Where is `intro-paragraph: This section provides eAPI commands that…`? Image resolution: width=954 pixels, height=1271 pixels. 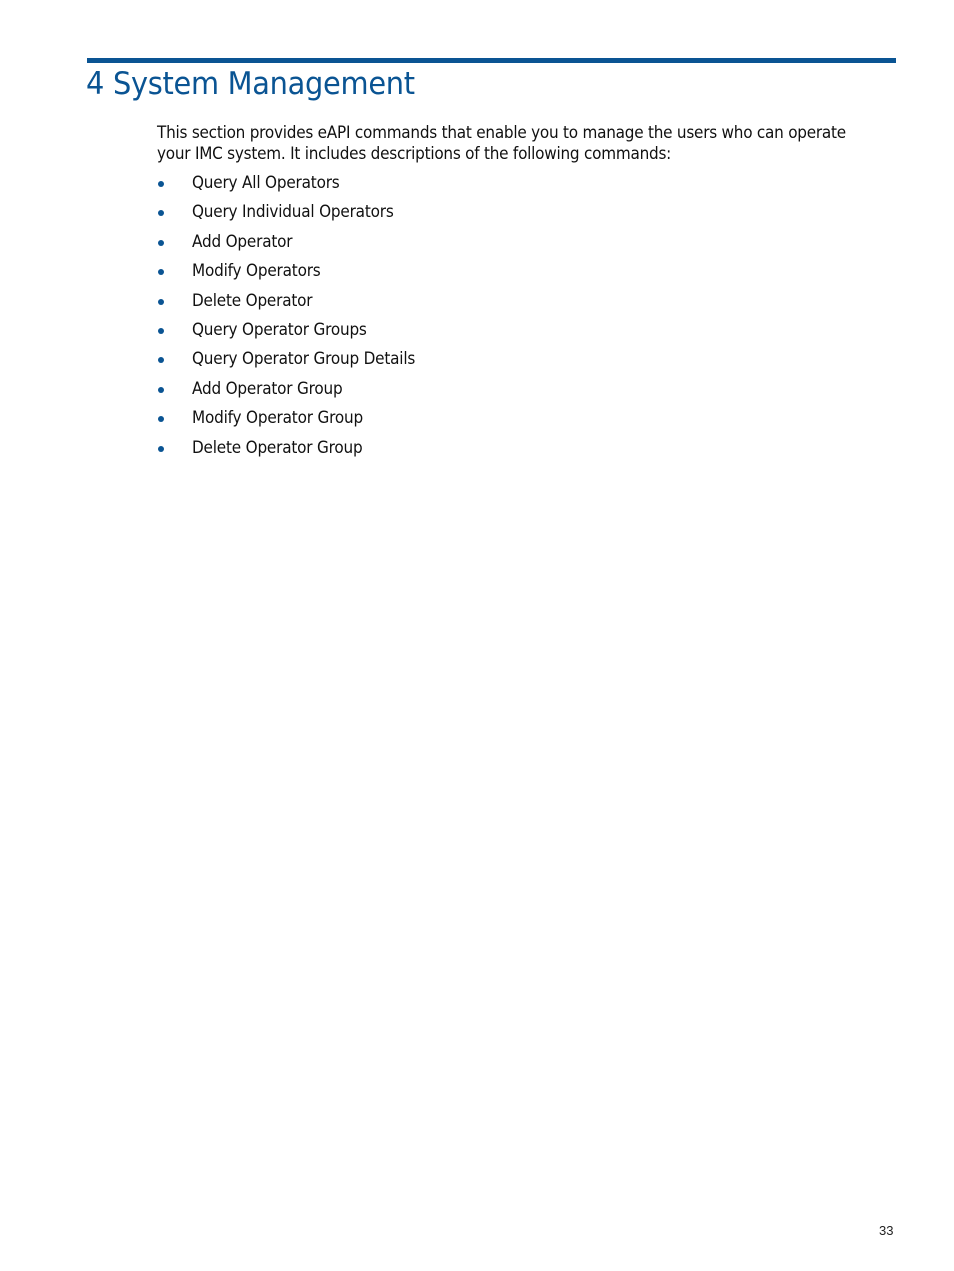
intro-paragraph: This section provides eAPI commands that… is located at coordinates (501, 143).